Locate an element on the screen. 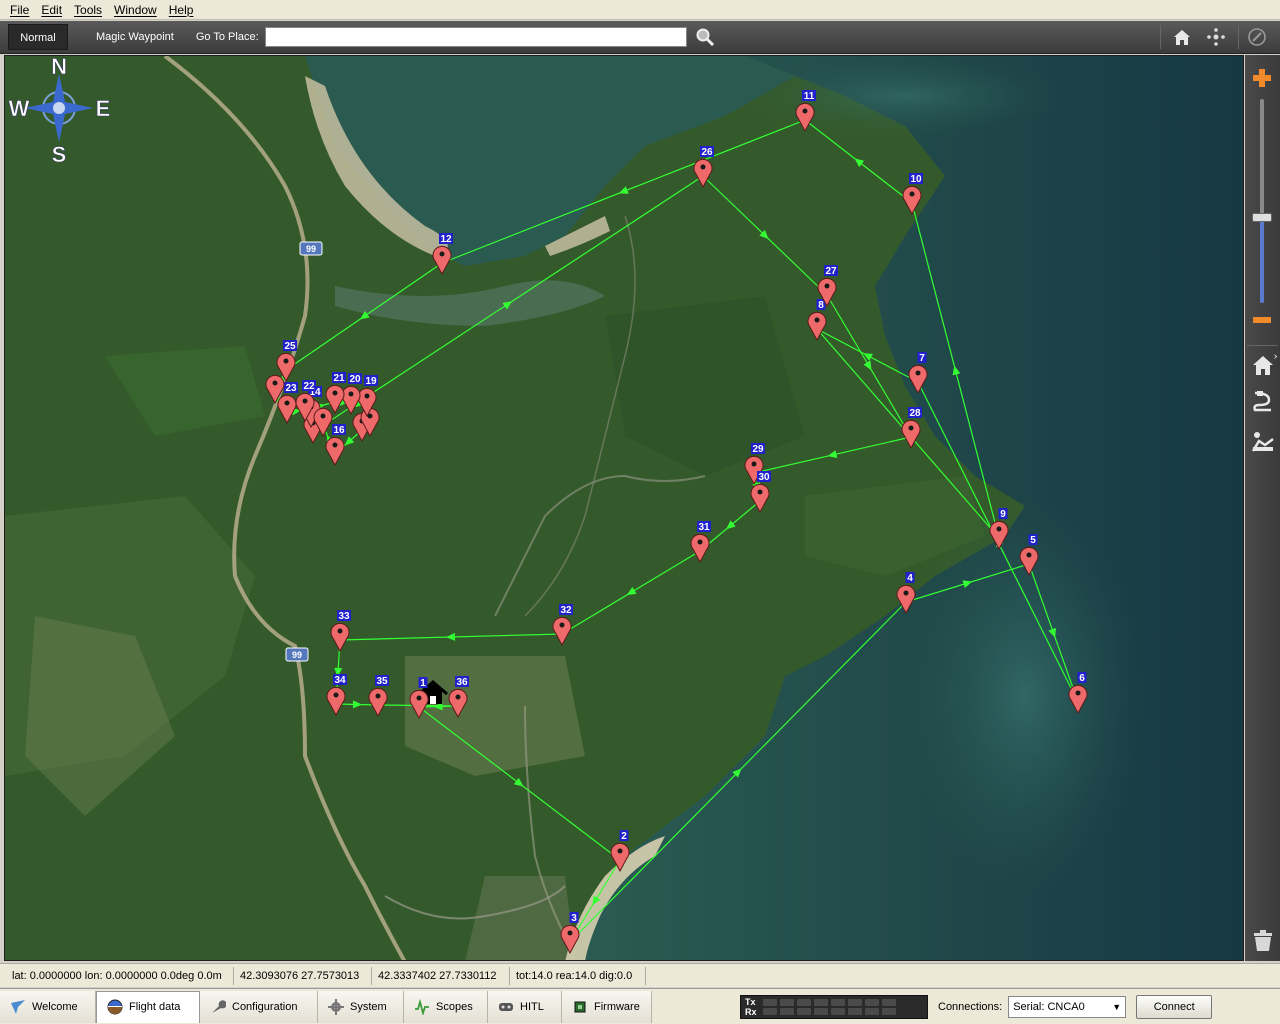 Image resolution: width=1280 pixels, height=1024 pixels. scope-icon is located at coordinates (422, 1006).